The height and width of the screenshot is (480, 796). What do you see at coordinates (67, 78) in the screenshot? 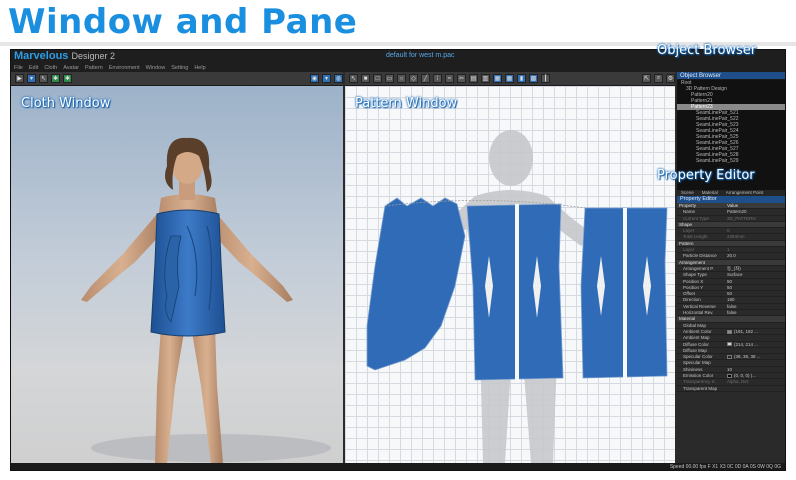
I see `tack-icon: ✱` at bounding box center [67, 78].